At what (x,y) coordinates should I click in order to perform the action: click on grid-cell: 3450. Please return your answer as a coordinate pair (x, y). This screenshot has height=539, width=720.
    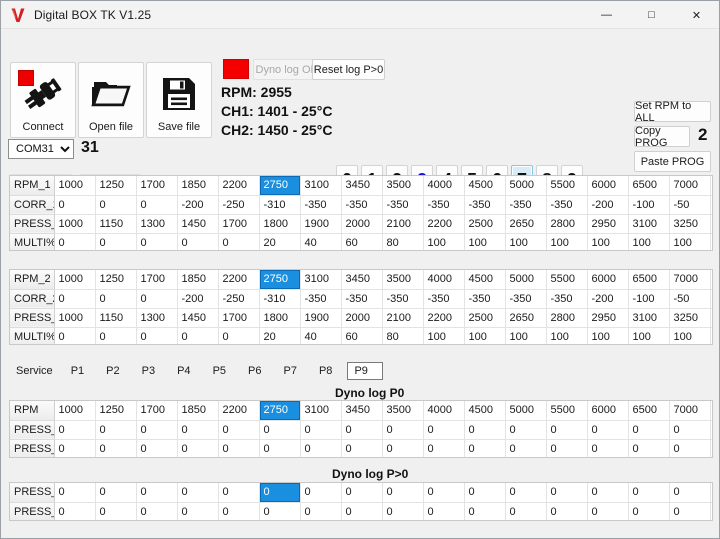
    Looking at the image, I should click on (362, 411).